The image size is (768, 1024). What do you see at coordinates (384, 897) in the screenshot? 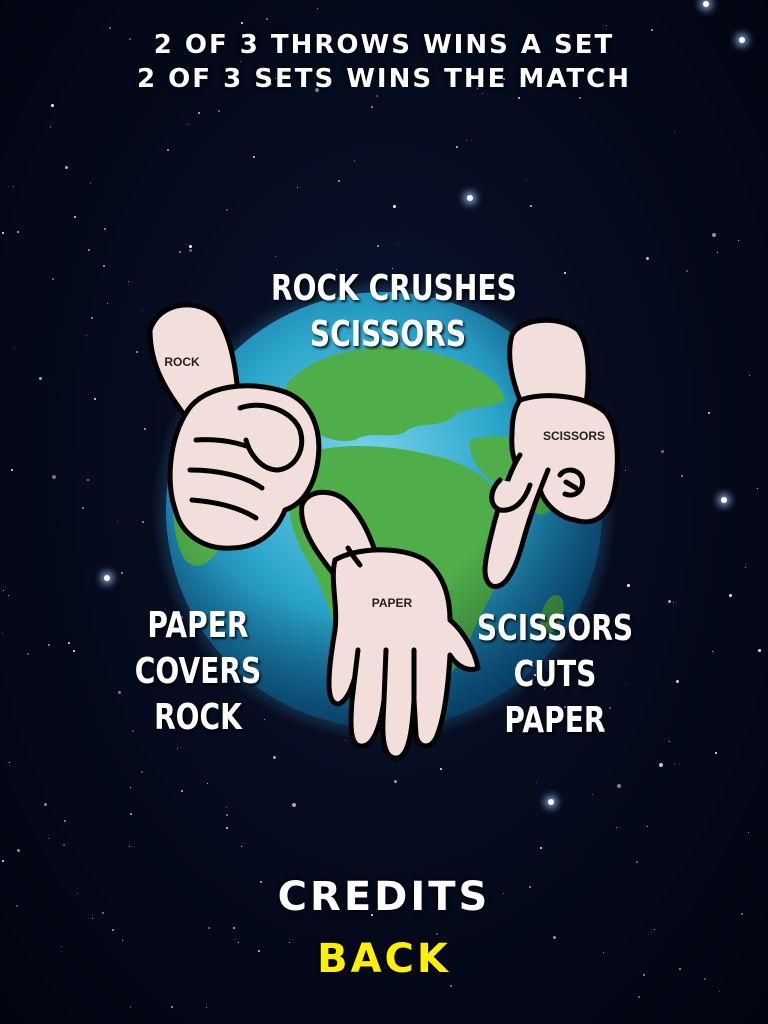
I see `credits-button: CREDITS` at bounding box center [384, 897].